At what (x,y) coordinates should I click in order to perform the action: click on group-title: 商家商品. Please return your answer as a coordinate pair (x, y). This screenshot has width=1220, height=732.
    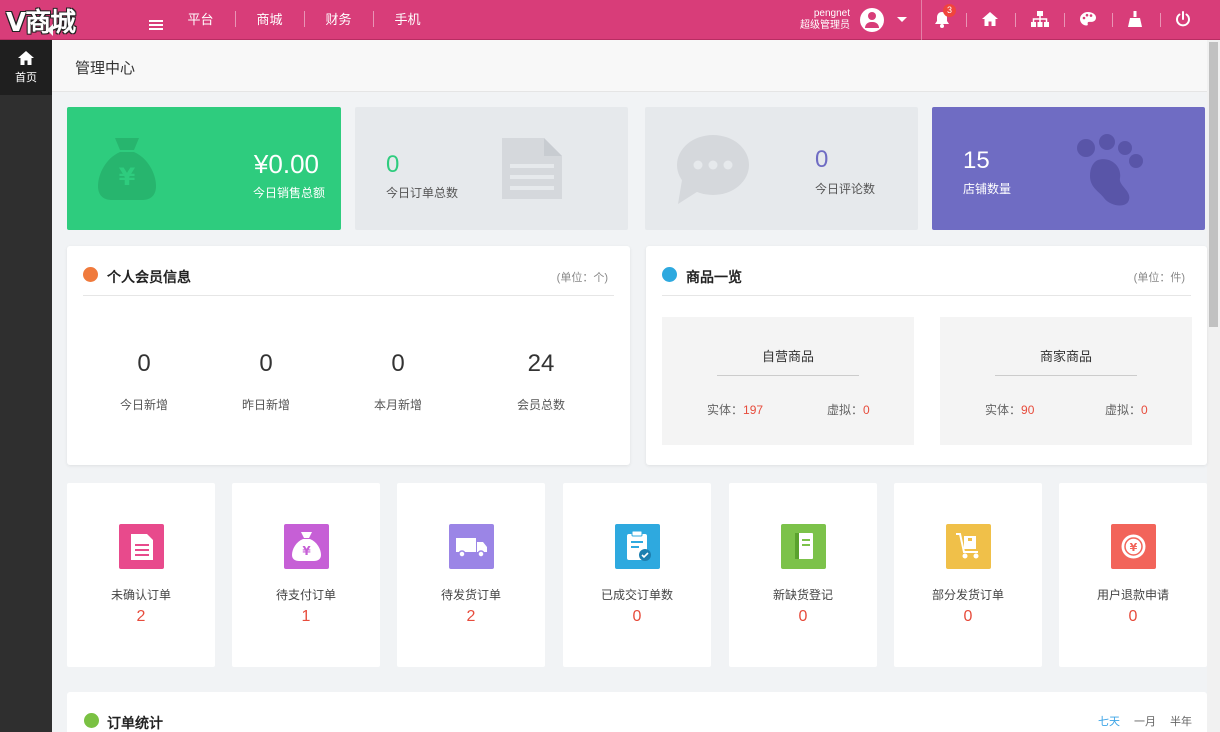
    Looking at the image, I should click on (1066, 361).